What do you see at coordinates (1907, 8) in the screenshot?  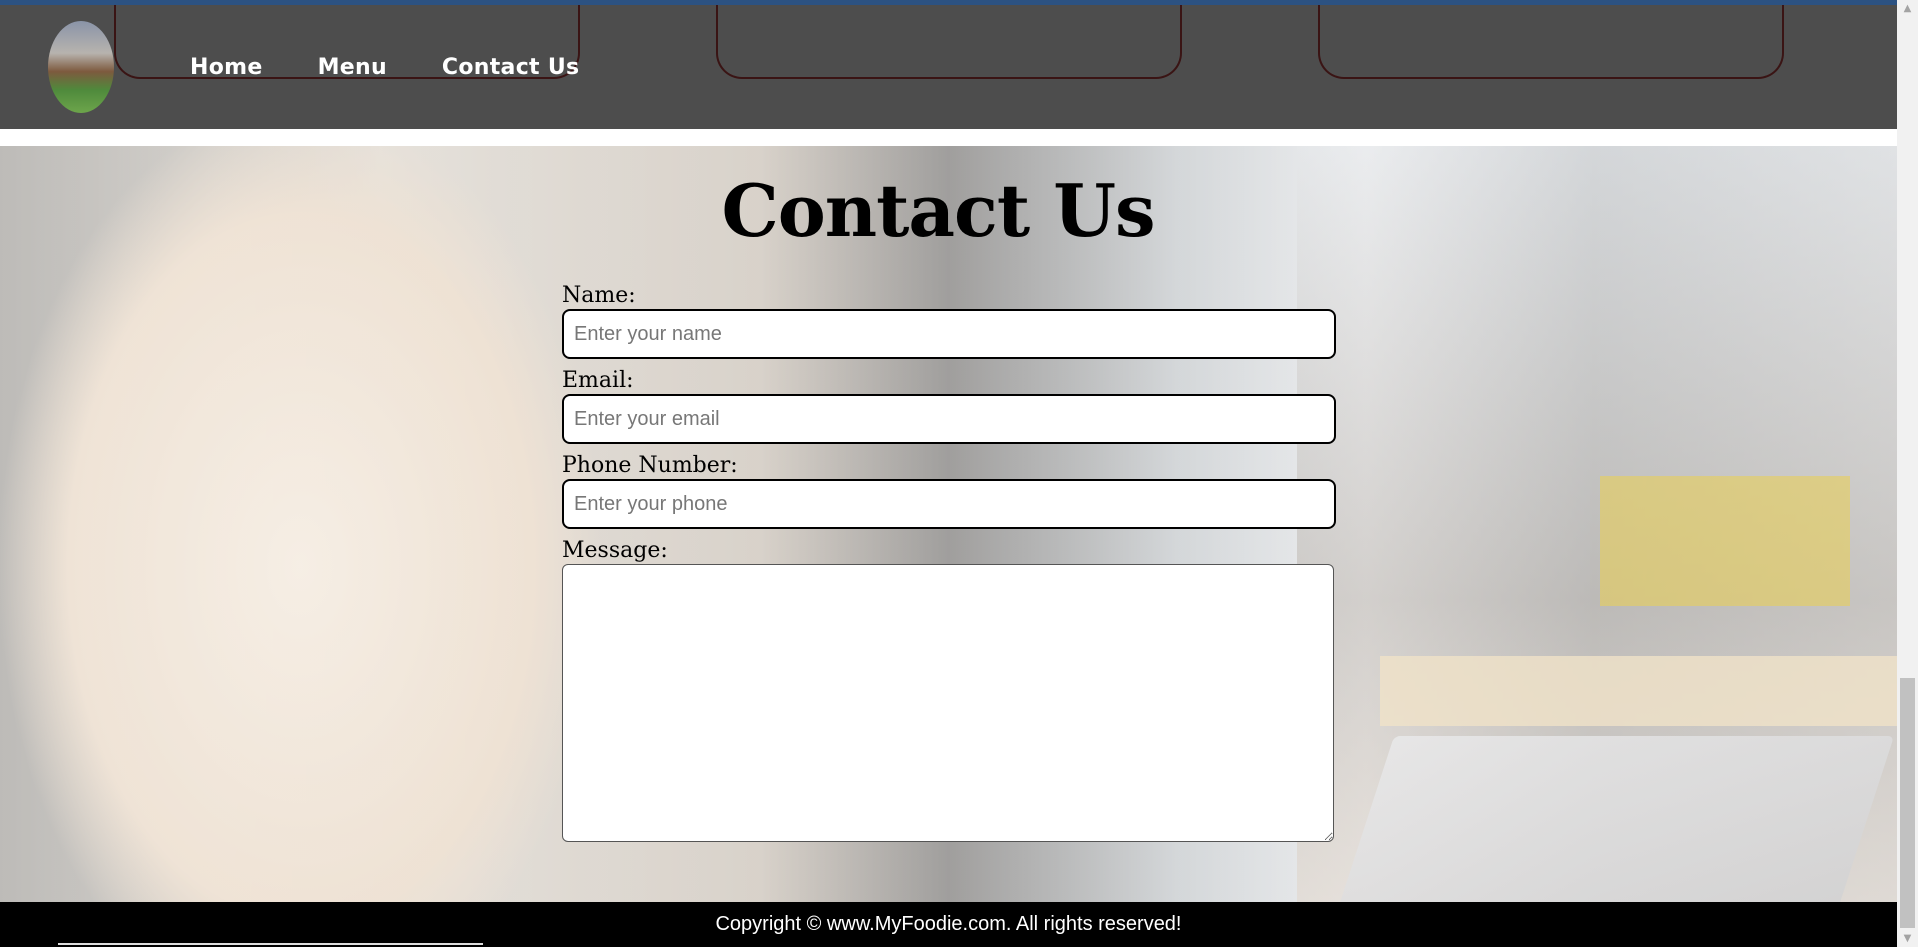 I see `triangle-up-icon: ▲` at bounding box center [1907, 8].